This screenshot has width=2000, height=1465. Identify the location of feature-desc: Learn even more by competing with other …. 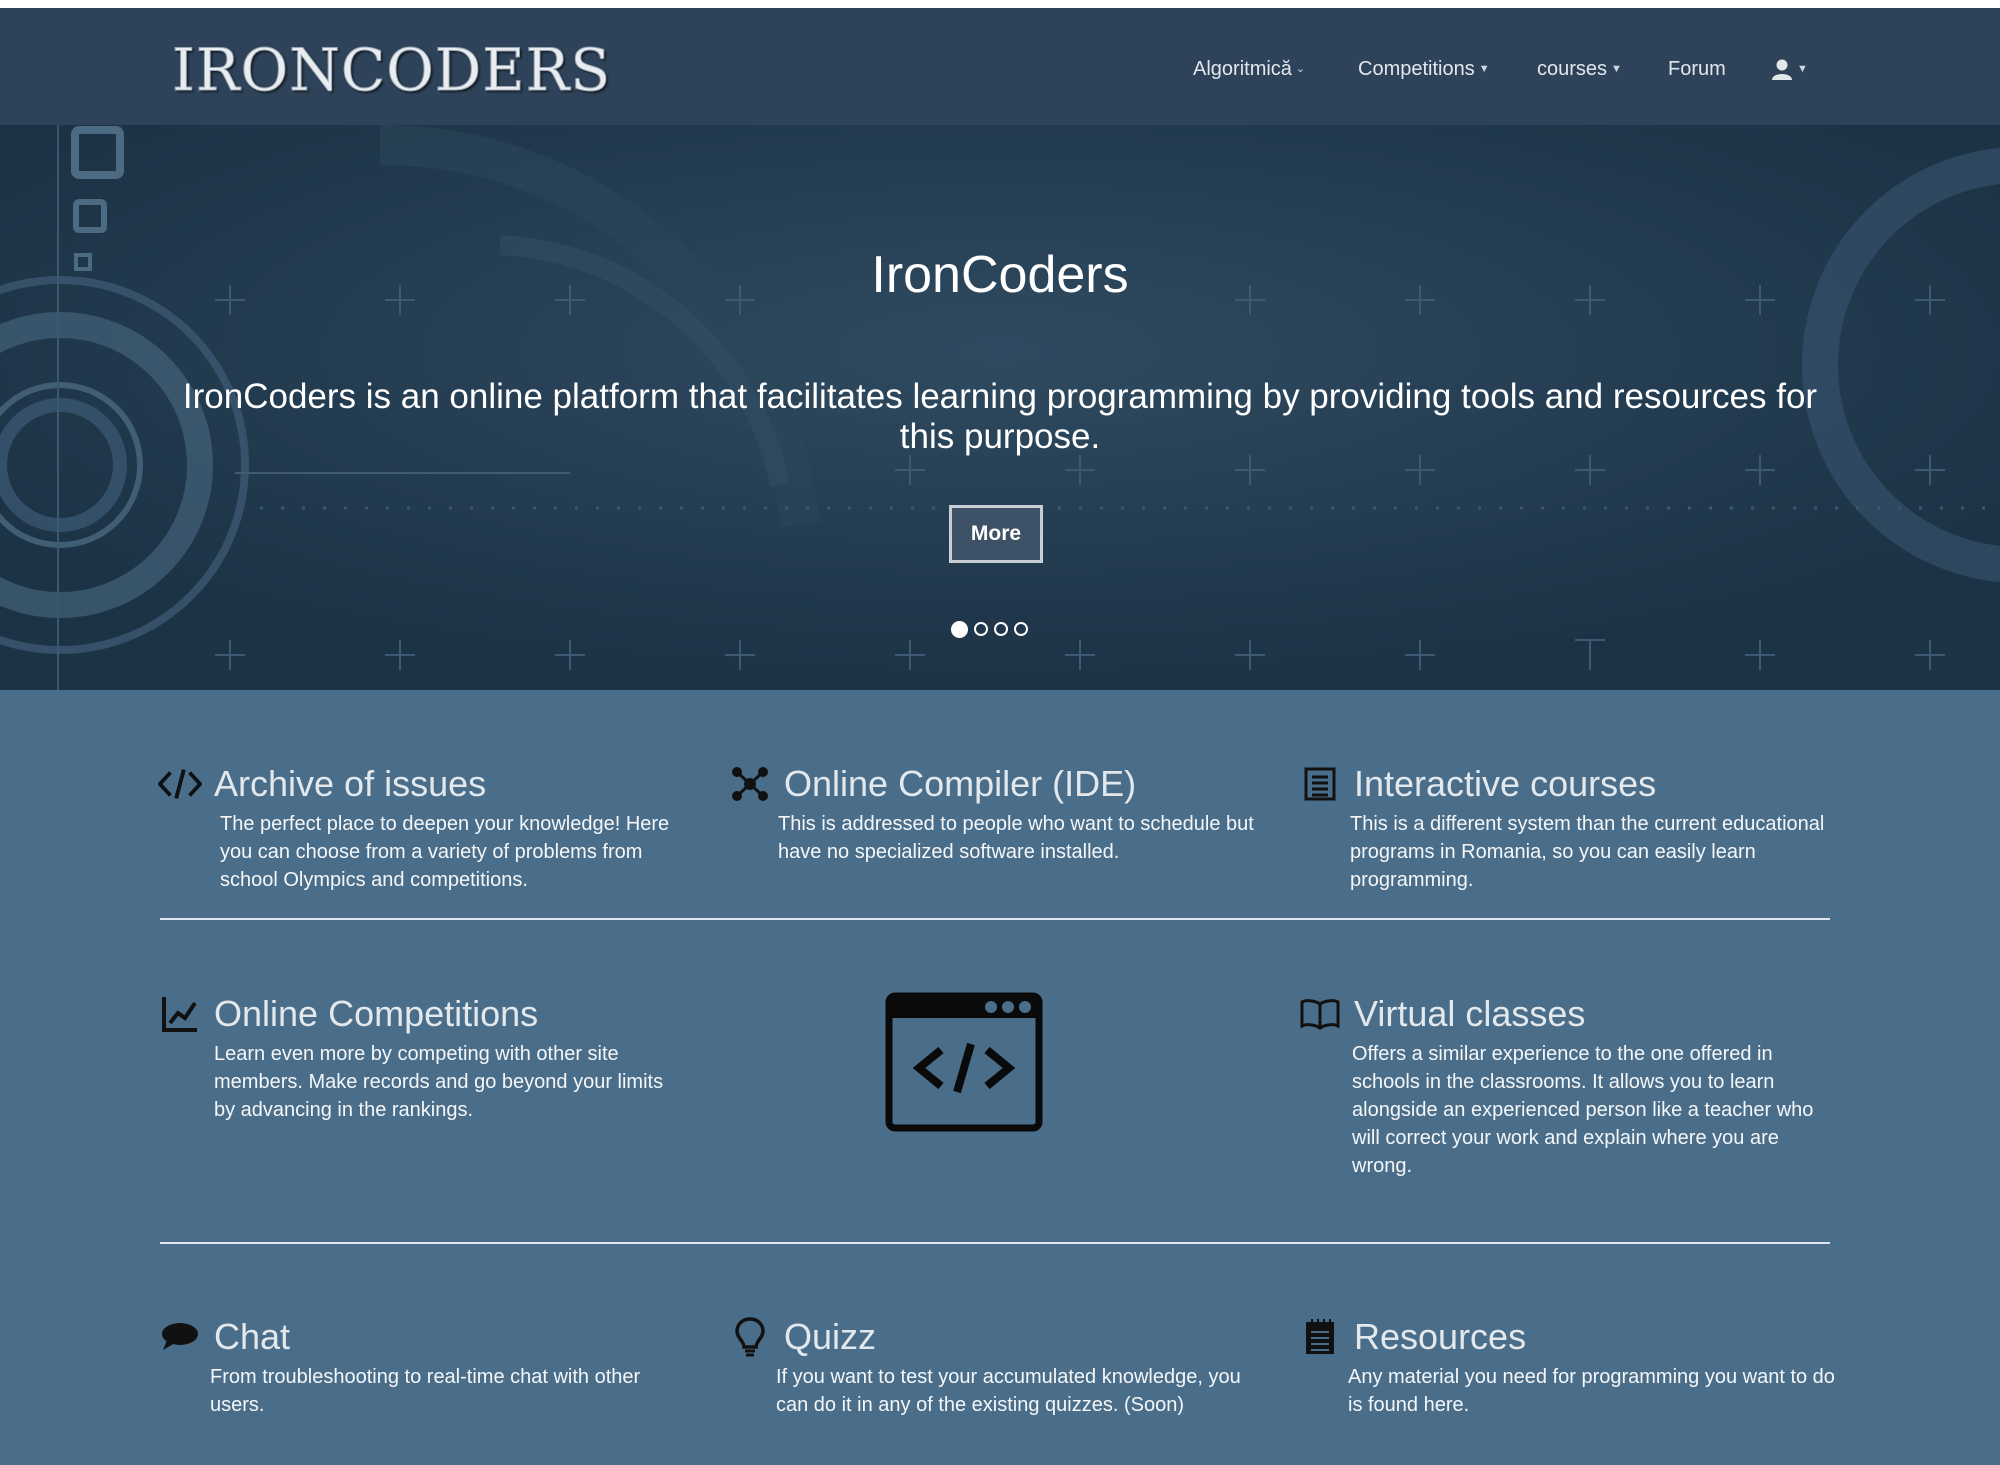
(439, 1082).